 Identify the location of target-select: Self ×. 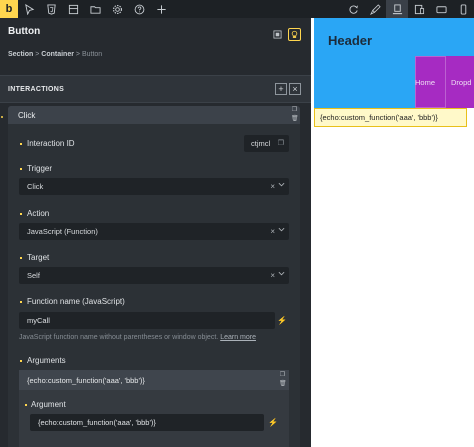
(154, 275).